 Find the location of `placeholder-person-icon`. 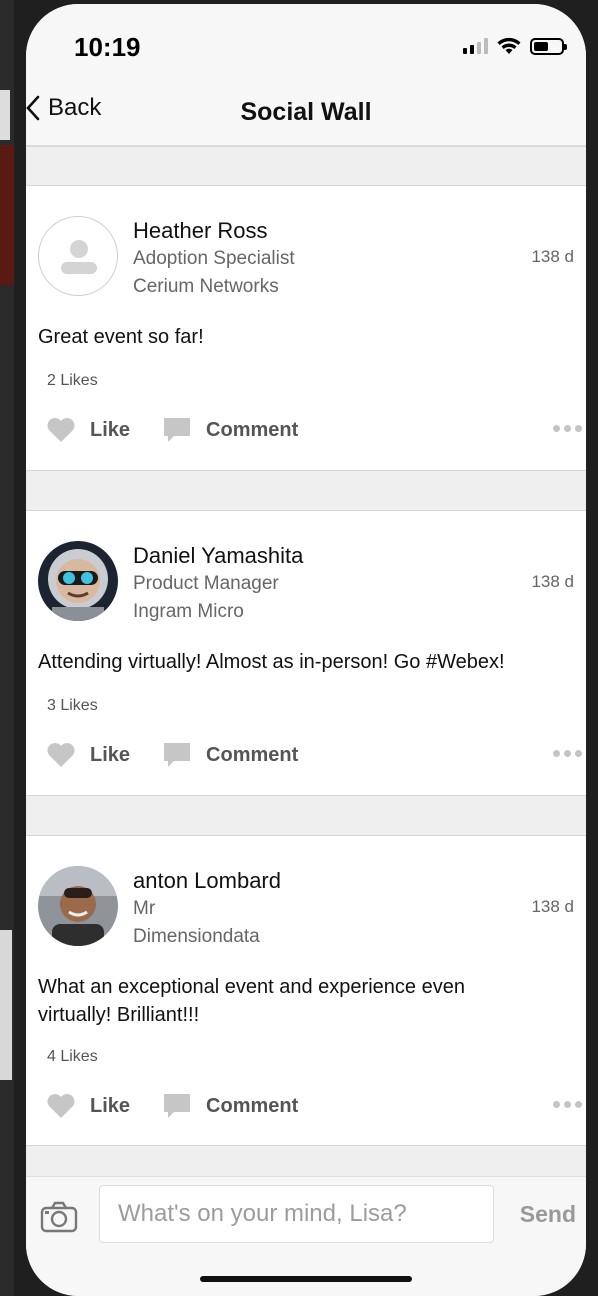

placeholder-person-icon is located at coordinates (79, 257).